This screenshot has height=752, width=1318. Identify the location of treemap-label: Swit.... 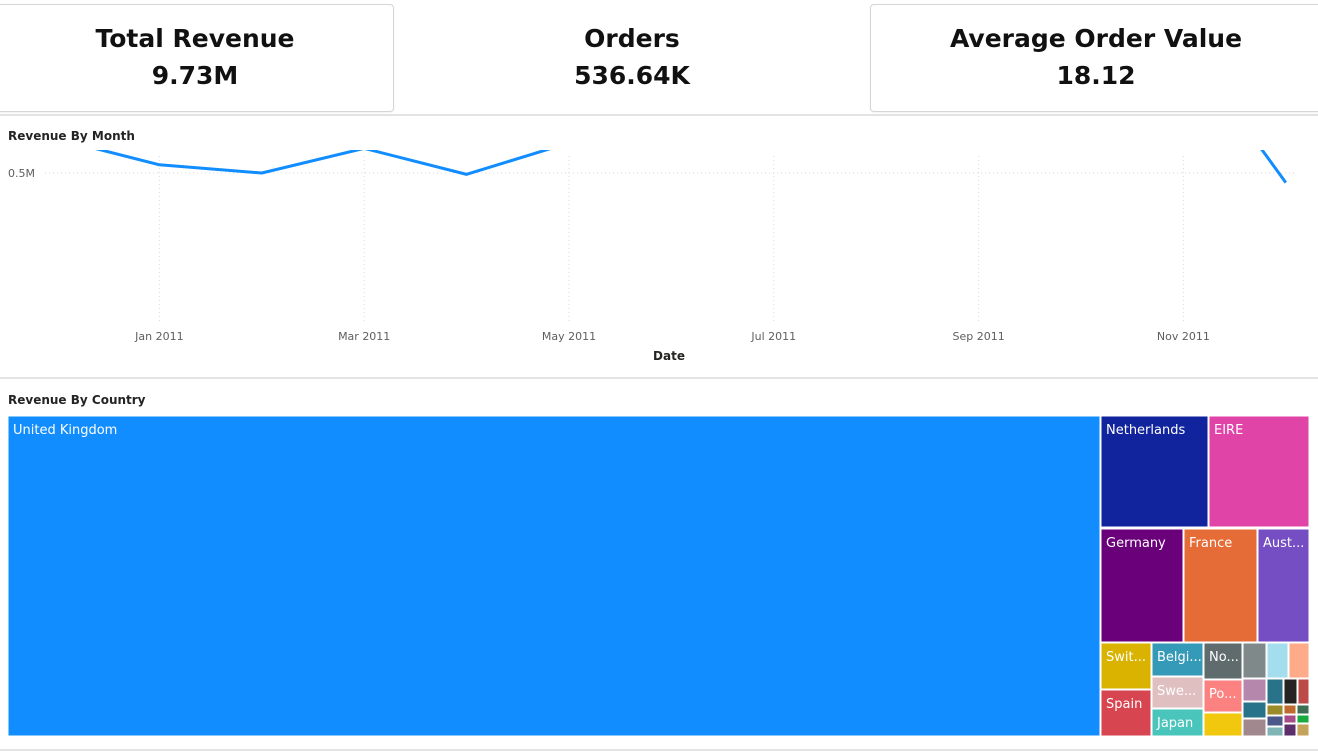
(1126, 657).